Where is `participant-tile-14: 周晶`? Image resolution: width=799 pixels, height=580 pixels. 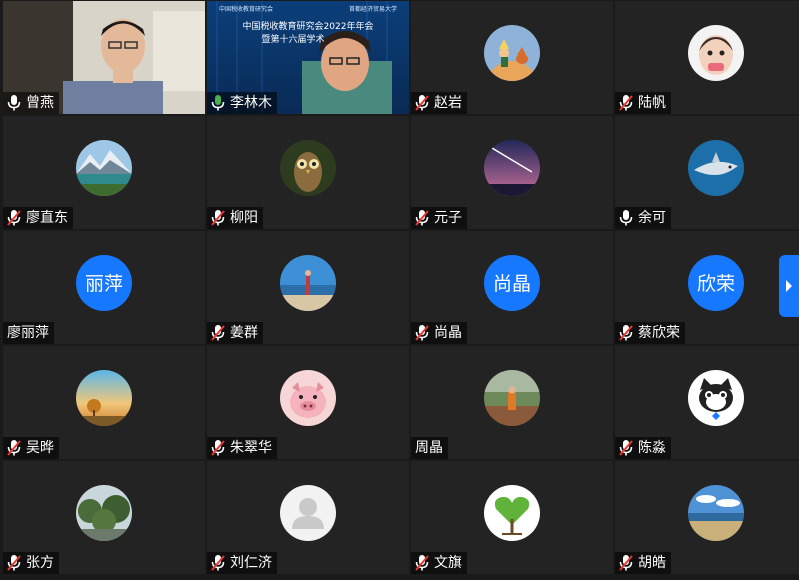
participant-tile-14: 周晶 is located at coordinates (512, 402).